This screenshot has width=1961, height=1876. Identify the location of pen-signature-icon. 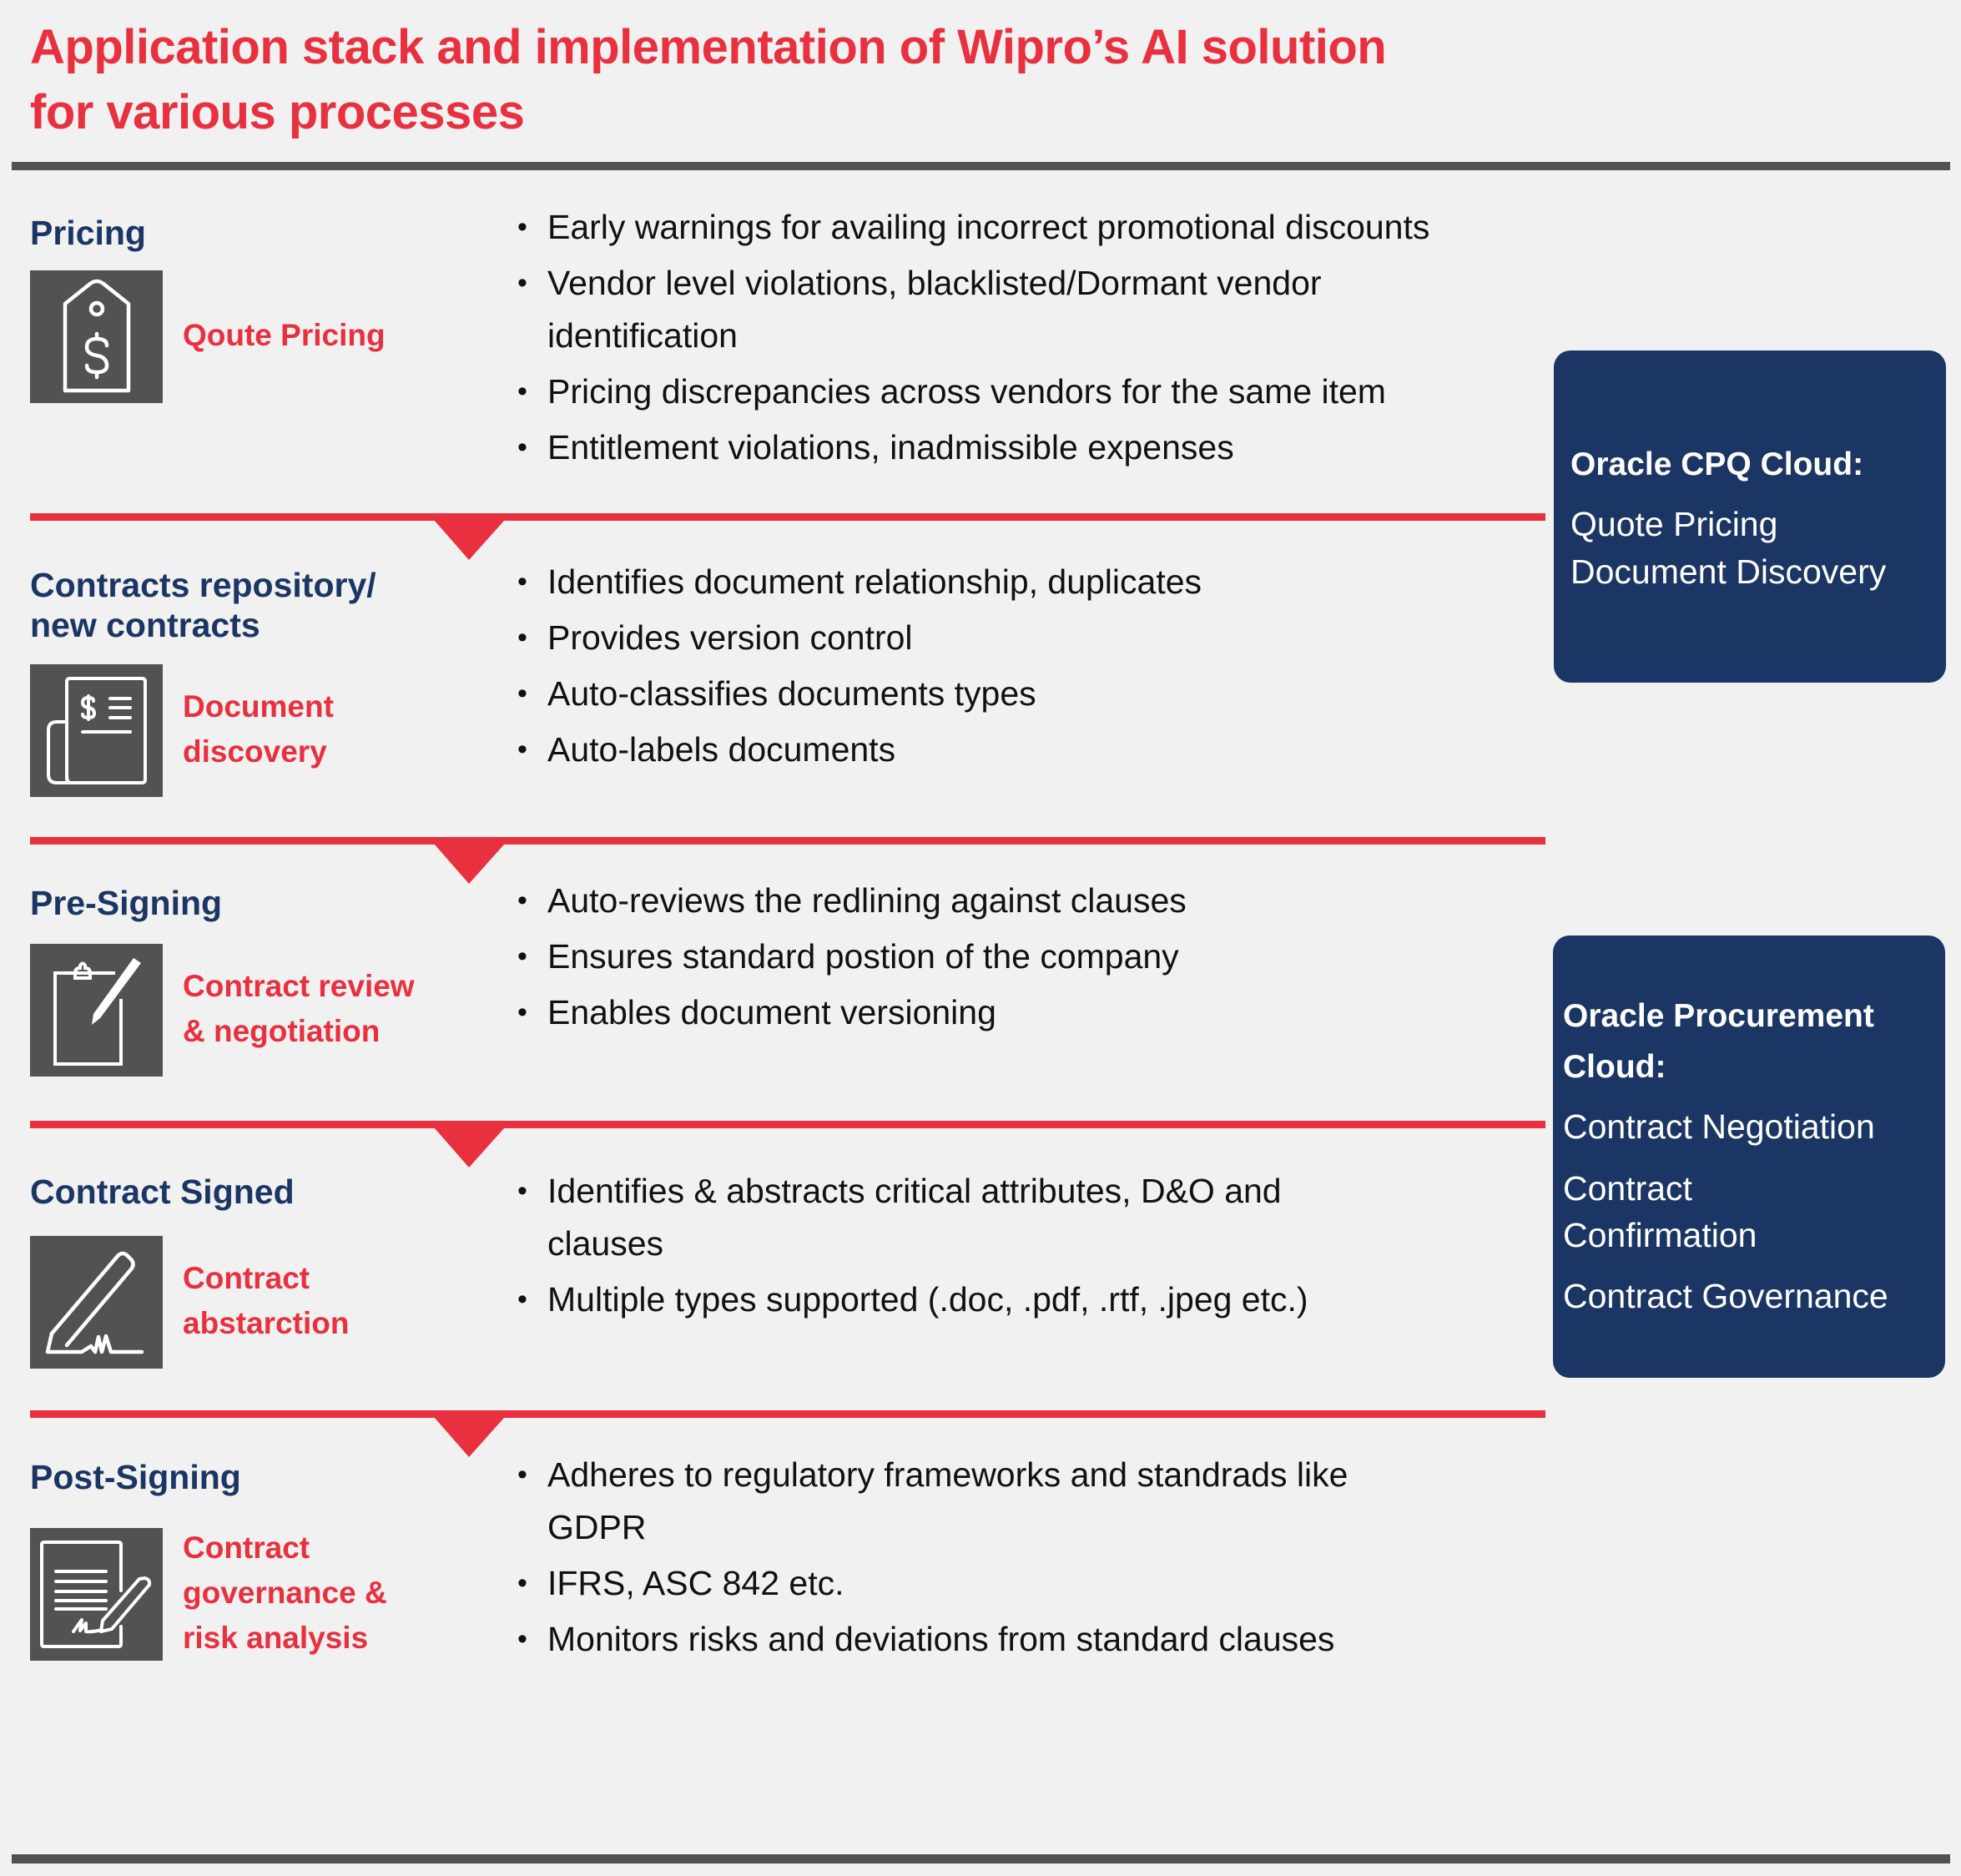
(94, 1302).